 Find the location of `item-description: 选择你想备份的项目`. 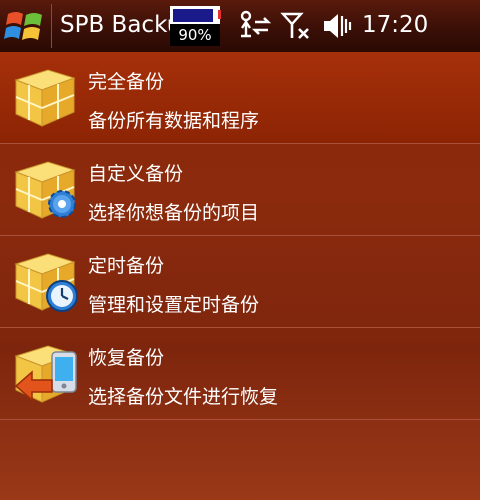

item-description: 选择你想备份的项目 is located at coordinates (174, 213).